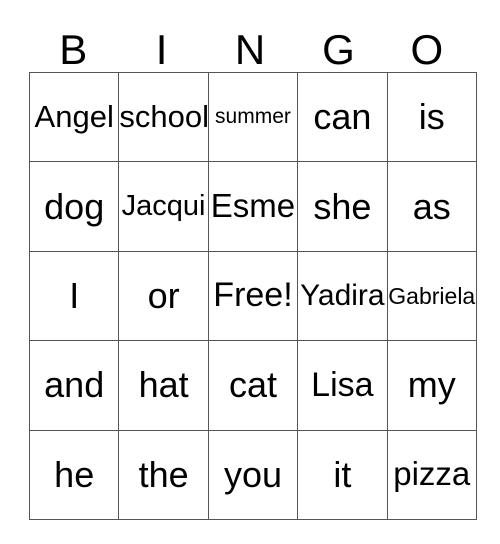  I want to click on bingo-cell: Esme, so click(253, 206).